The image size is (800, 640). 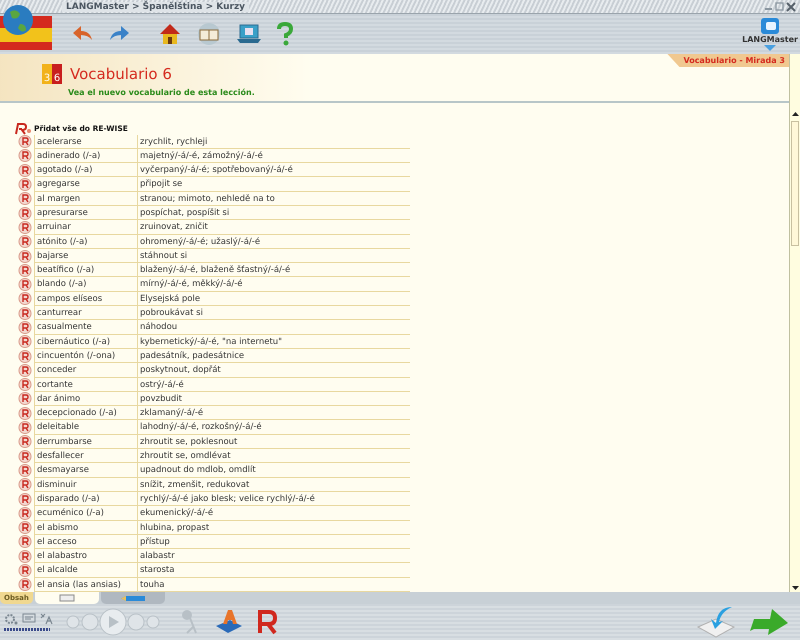 I want to click on close-icon, so click(x=791, y=7).